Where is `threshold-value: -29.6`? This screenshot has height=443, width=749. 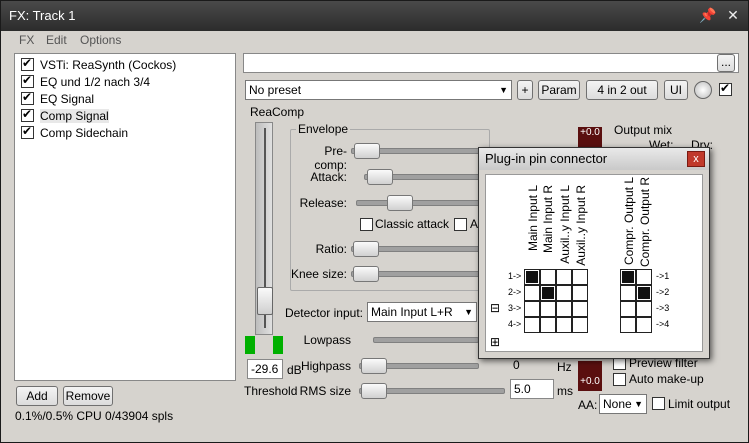 threshold-value: -29.6 is located at coordinates (265, 369).